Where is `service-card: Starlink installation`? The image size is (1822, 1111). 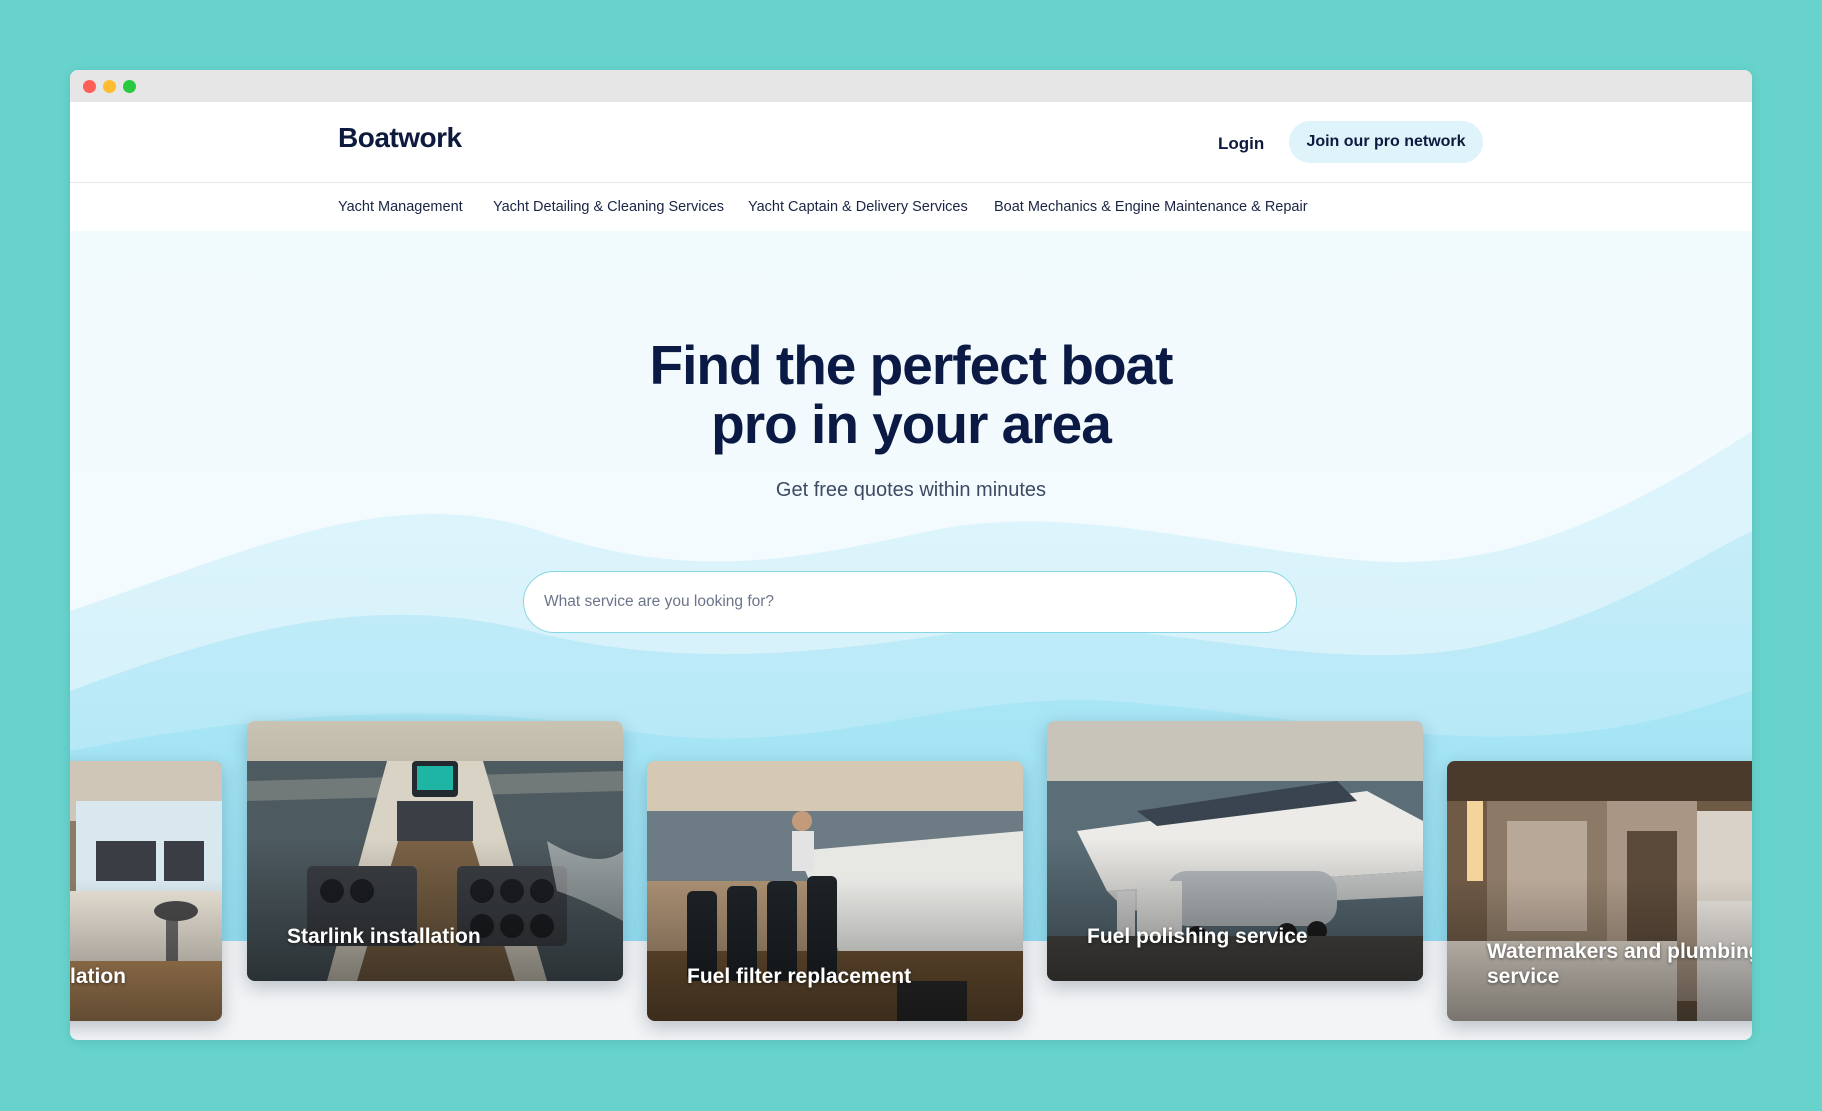 service-card: Starlink installation is located at coordinates (435, 851).